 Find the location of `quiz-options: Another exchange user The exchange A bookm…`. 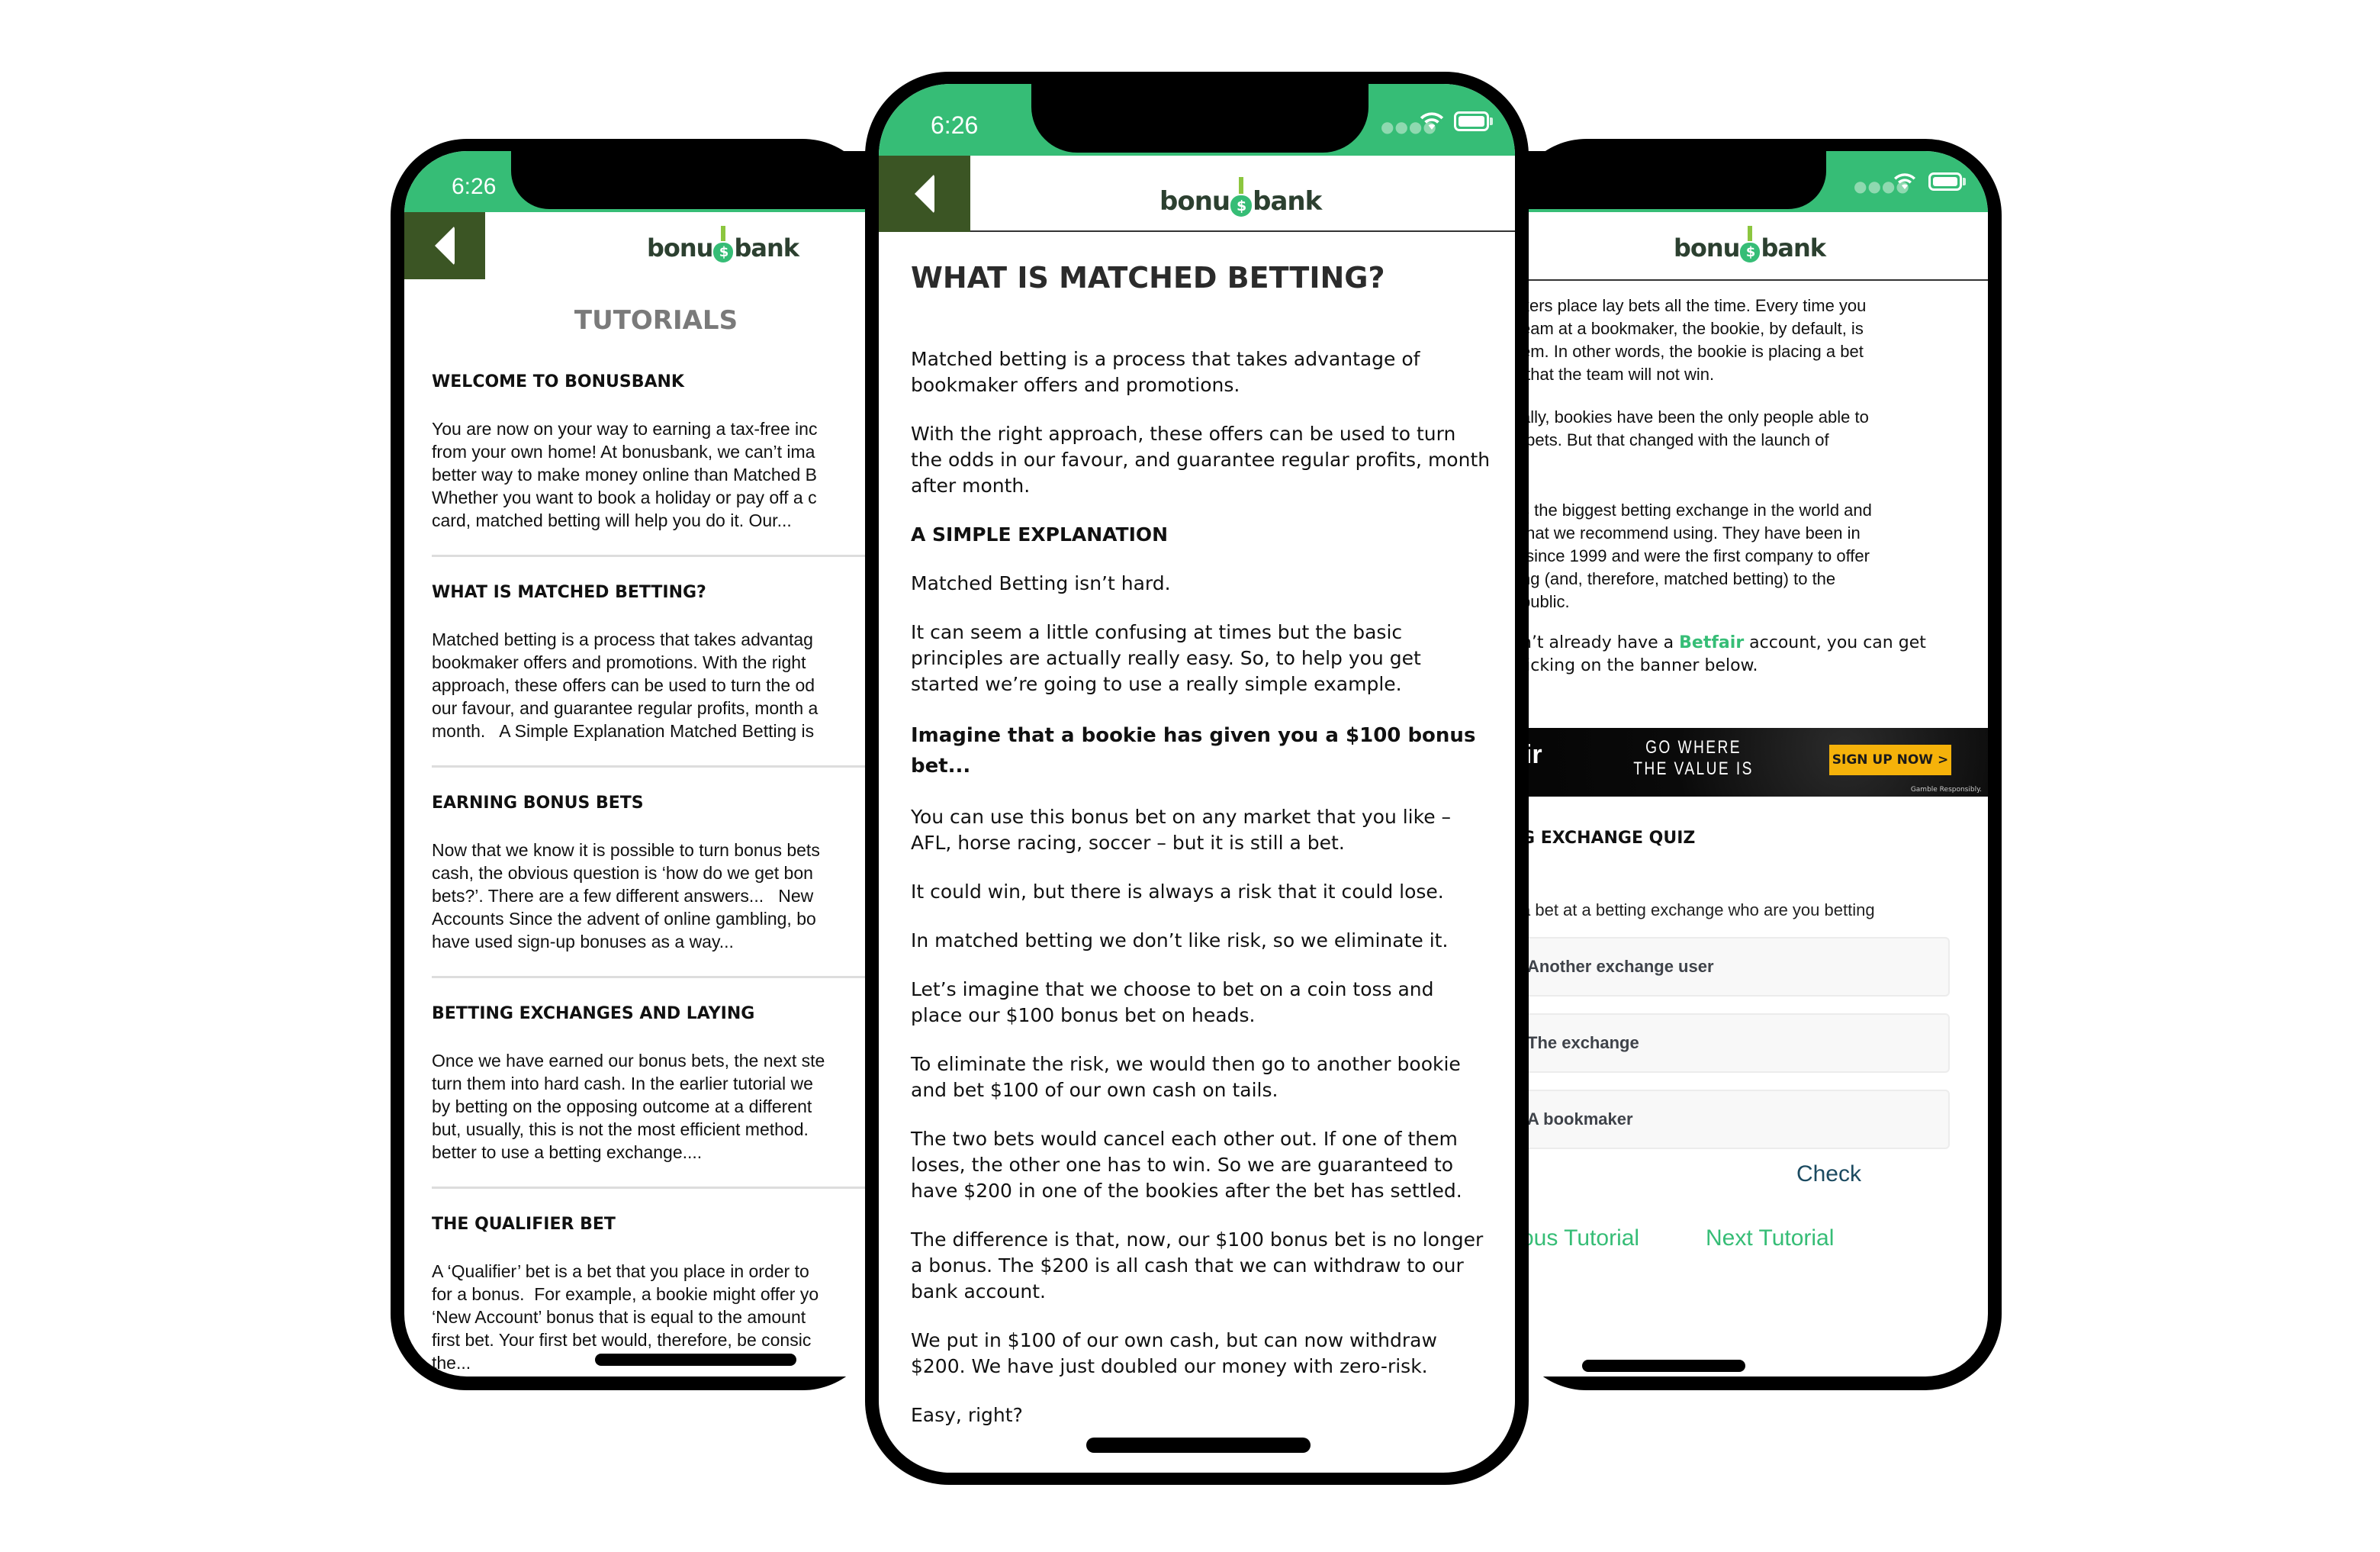

quiz-options: Another exchange user The exchange A bookm… is located at coordinates (1730, 1051).